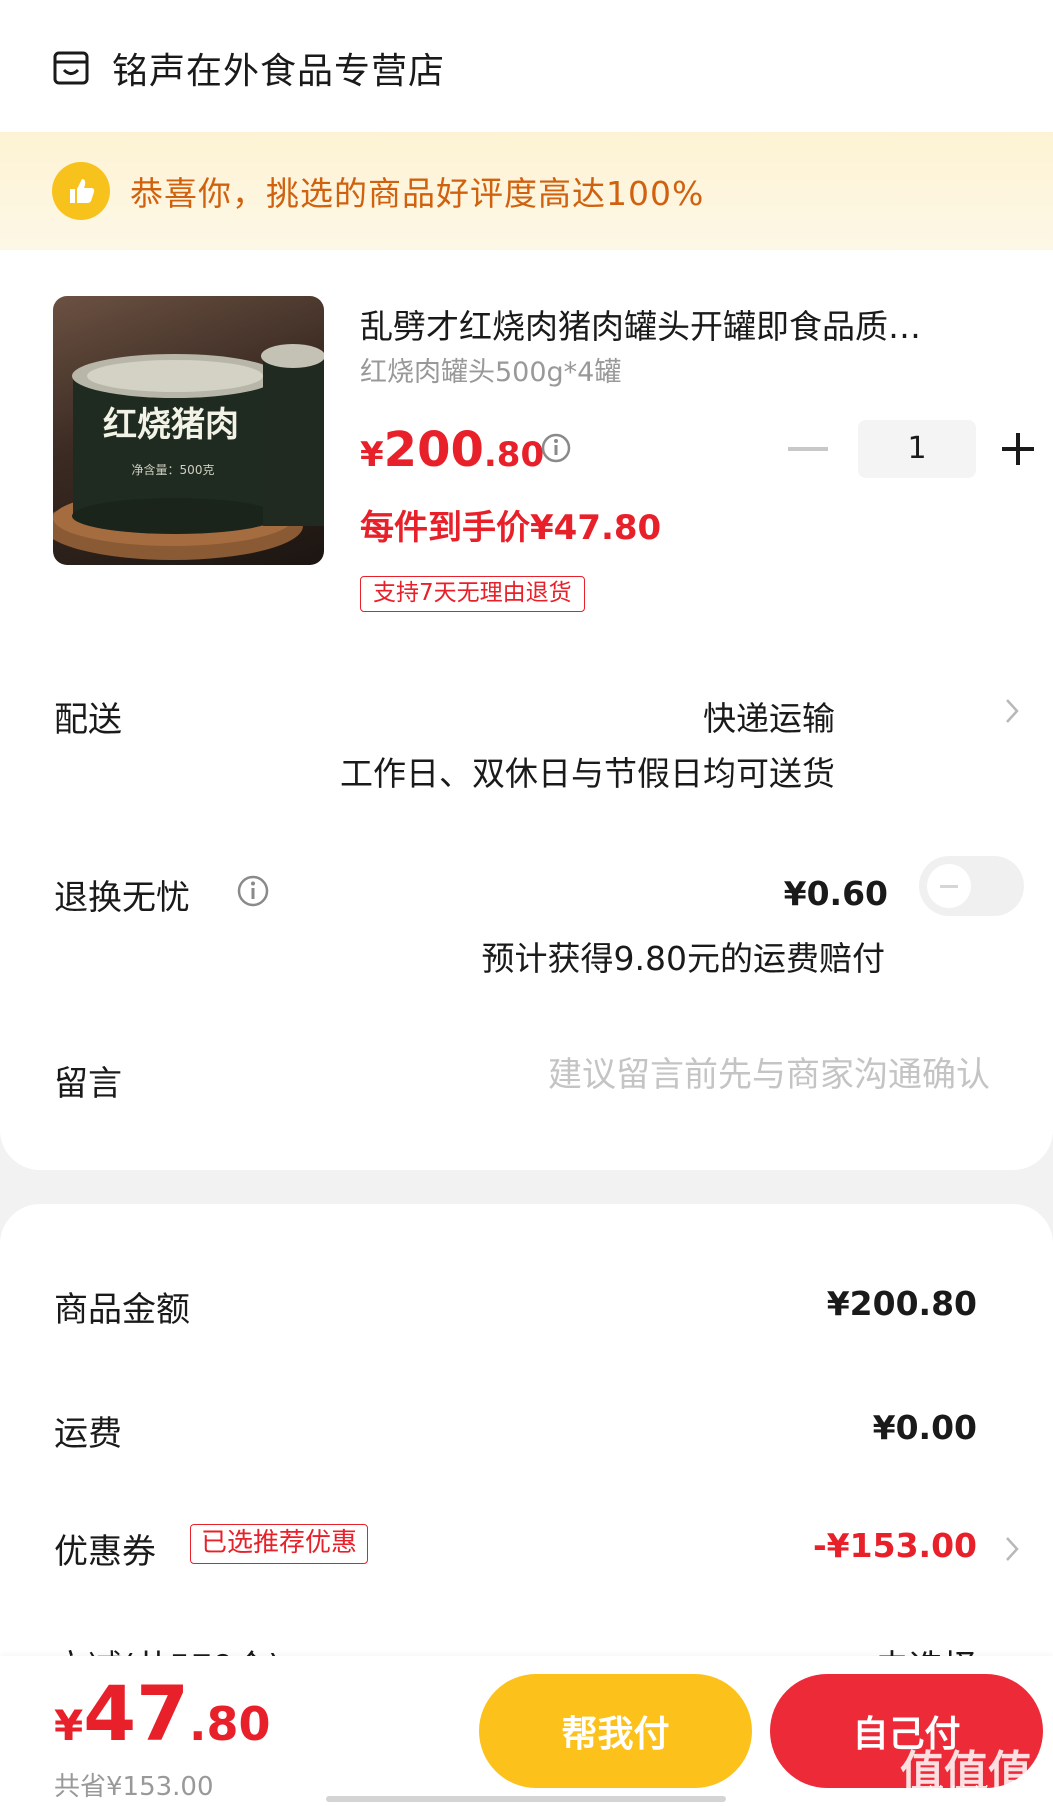 This screenshot has width=1053, height=1806. What do you see at coordinates (433, 450) in the screenshot?
I see `price-integer: 200` at bounding box center [433, 450].